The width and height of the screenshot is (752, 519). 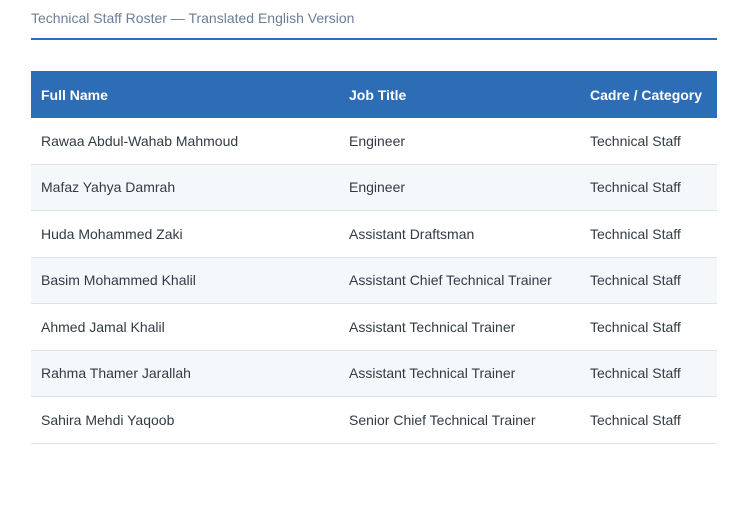 I want to click on cell-job-title: Assistant Draftsman, so click(x=459, y=234).